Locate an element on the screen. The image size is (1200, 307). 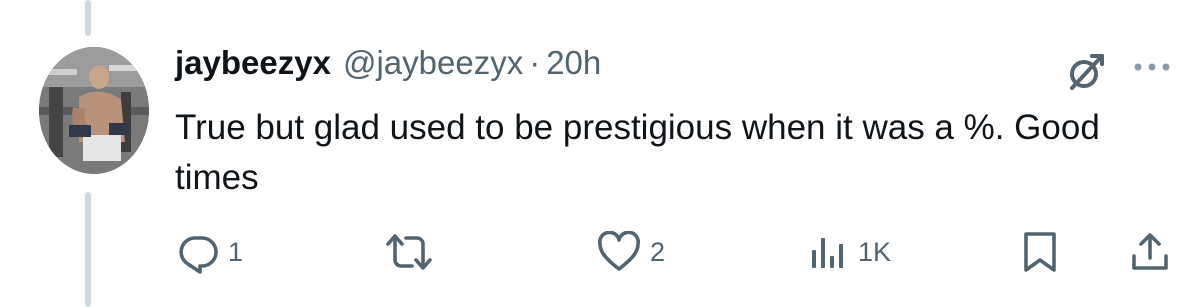
tweet-header: jaybeezyx @jaybeezyx · 20h is located at coordinates (388, 69).